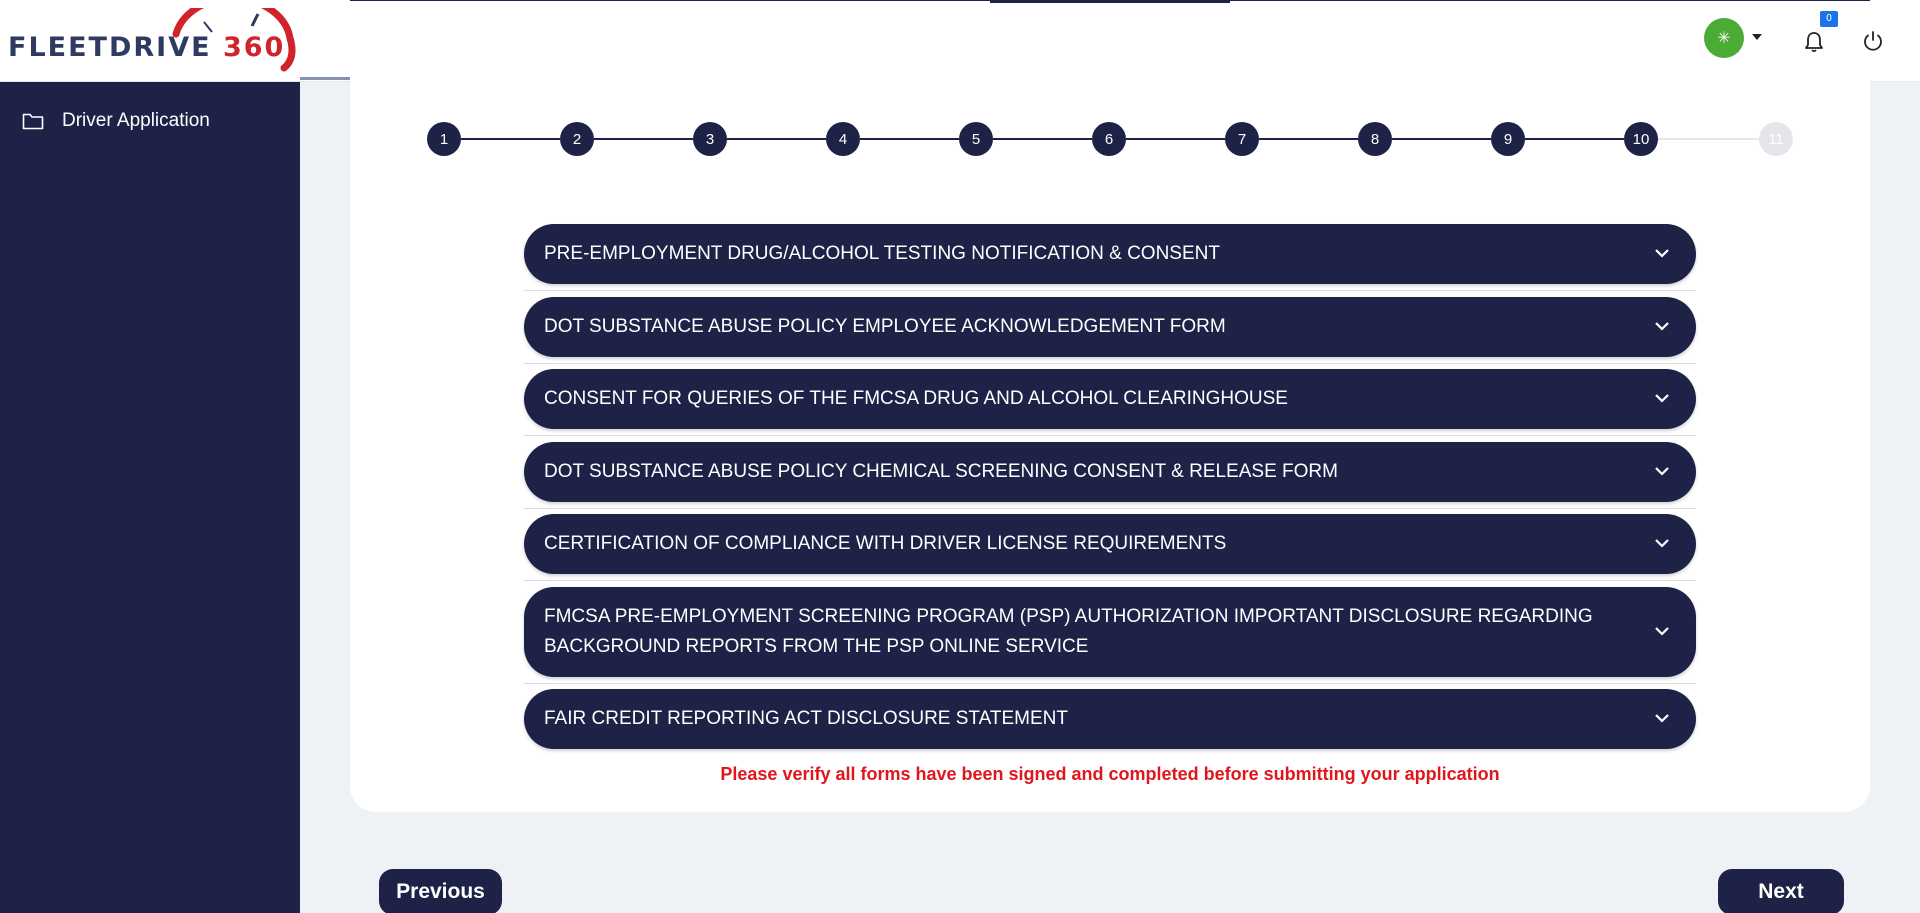 This screenshot has width=1920, height=913. Describe the element at coordinates (1781, 891) in the screenshot. I see `next-button: Next` at that location.